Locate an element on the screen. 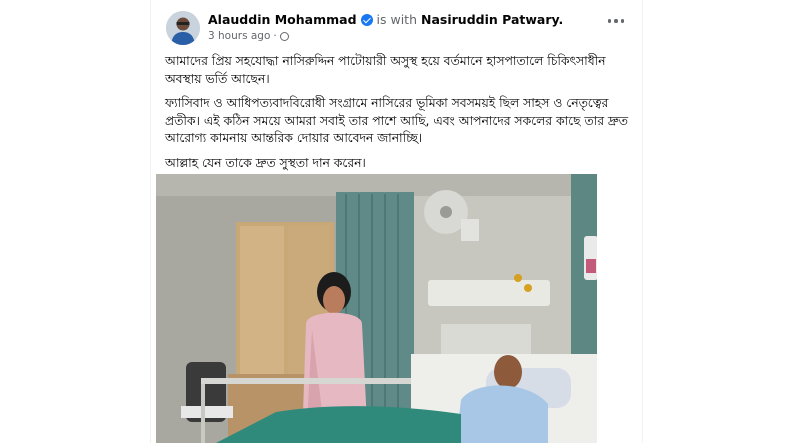  post-meta: 3 hours ago · is located at coordinates (248, 36).